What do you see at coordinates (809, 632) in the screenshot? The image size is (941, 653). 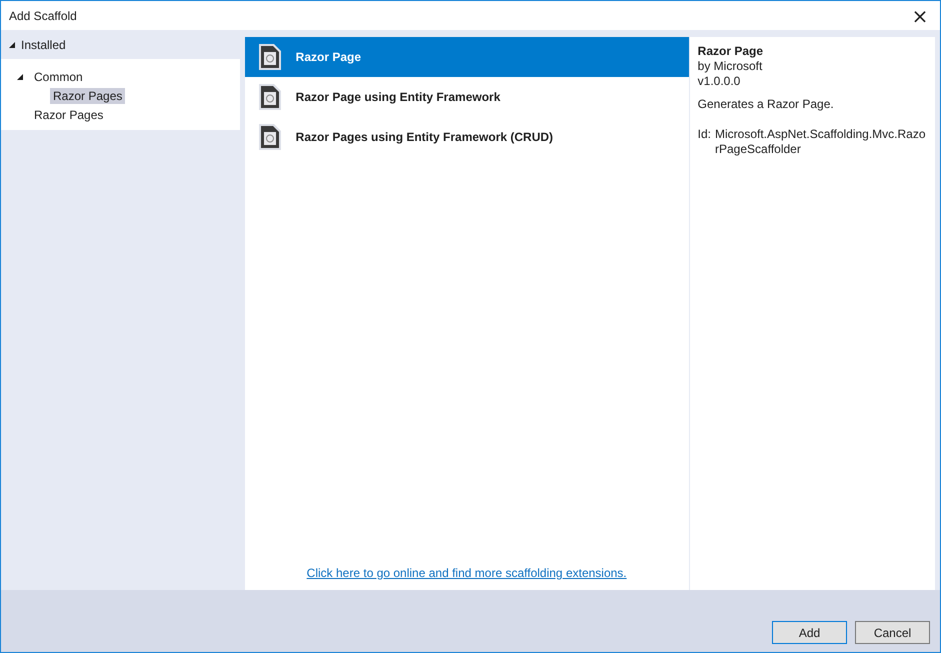 I see `dialog-button: Add` at bounding box center [809, 632].